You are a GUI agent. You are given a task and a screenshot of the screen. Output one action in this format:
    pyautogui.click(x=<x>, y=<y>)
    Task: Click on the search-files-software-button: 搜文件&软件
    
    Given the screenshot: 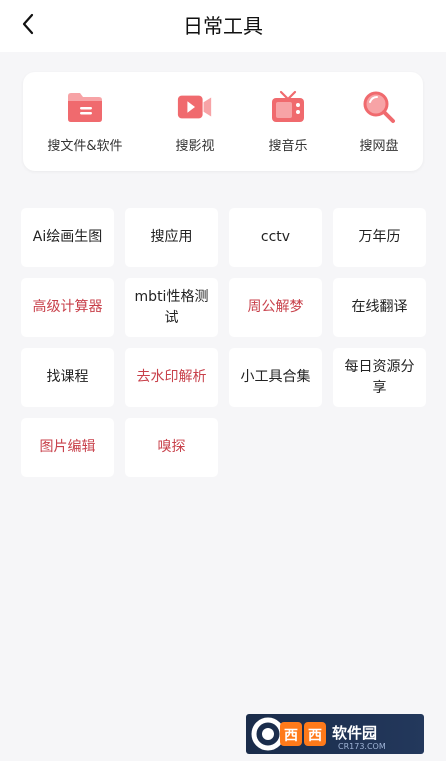 What is the action you would take?
    pyautogui.click(x=85, y=121)
    